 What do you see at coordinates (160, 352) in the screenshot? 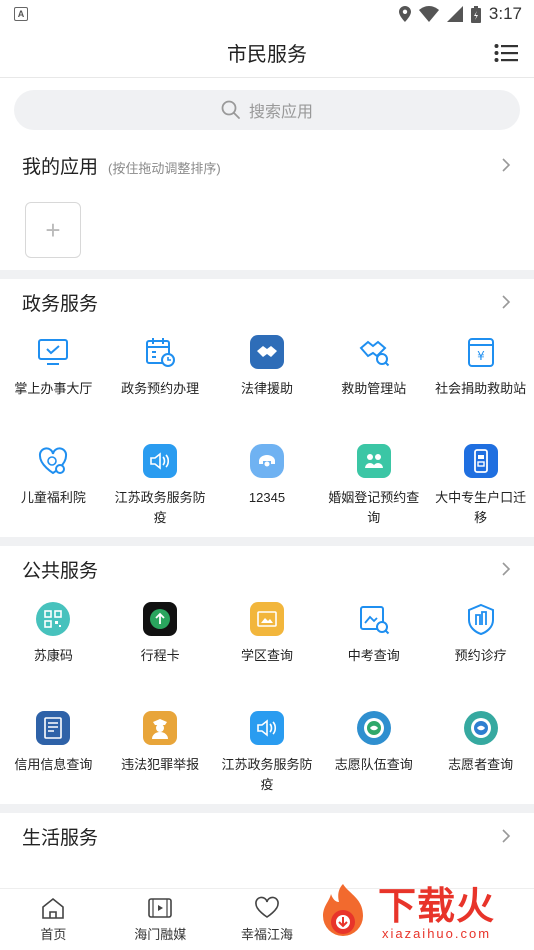
I see `calendar-clock-icon` at bounding box center [160, 352].